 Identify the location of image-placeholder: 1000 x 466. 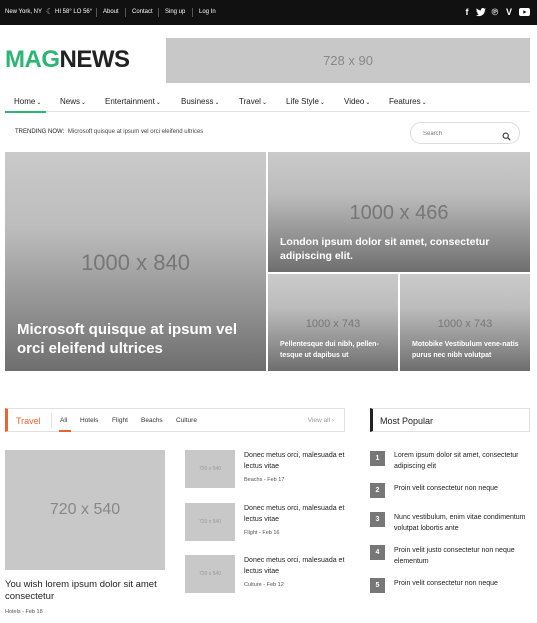
(399, 213).